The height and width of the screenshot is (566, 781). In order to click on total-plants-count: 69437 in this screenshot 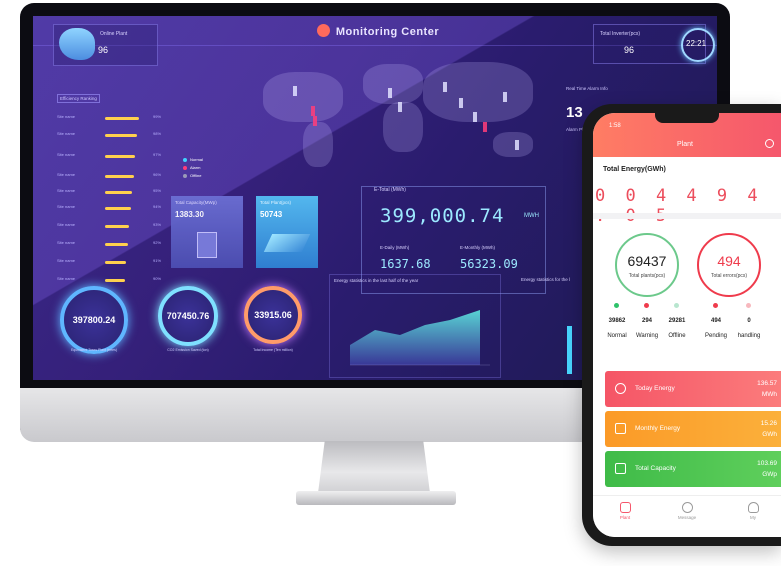, I will do `click(647, 261)`.